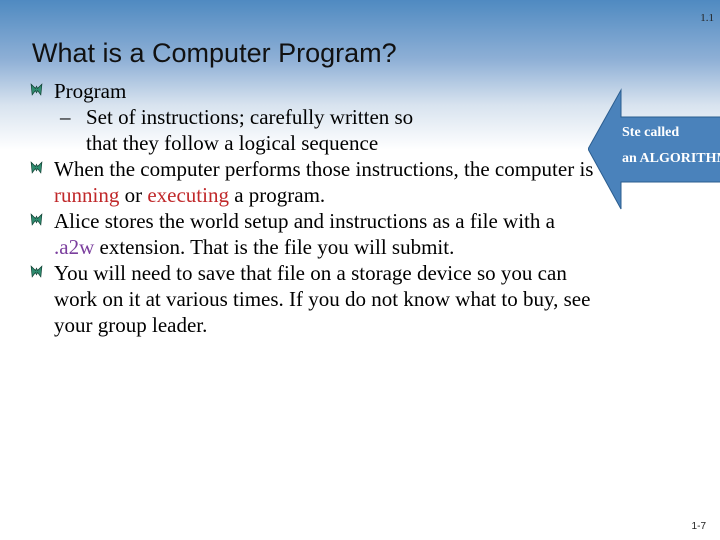 This screenshot has height=540, width=720. Describe the element at coordinates (65, 117) in the screenshot. I see `dash-marker: –` at that location.